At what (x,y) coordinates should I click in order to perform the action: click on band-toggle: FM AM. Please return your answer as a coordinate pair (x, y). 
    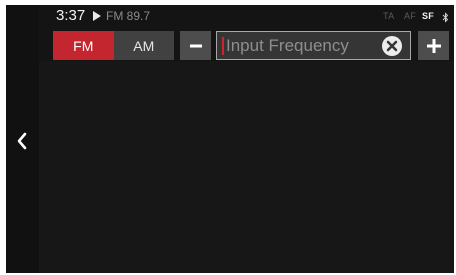
    Looking at the image, I should click on (113, 45).